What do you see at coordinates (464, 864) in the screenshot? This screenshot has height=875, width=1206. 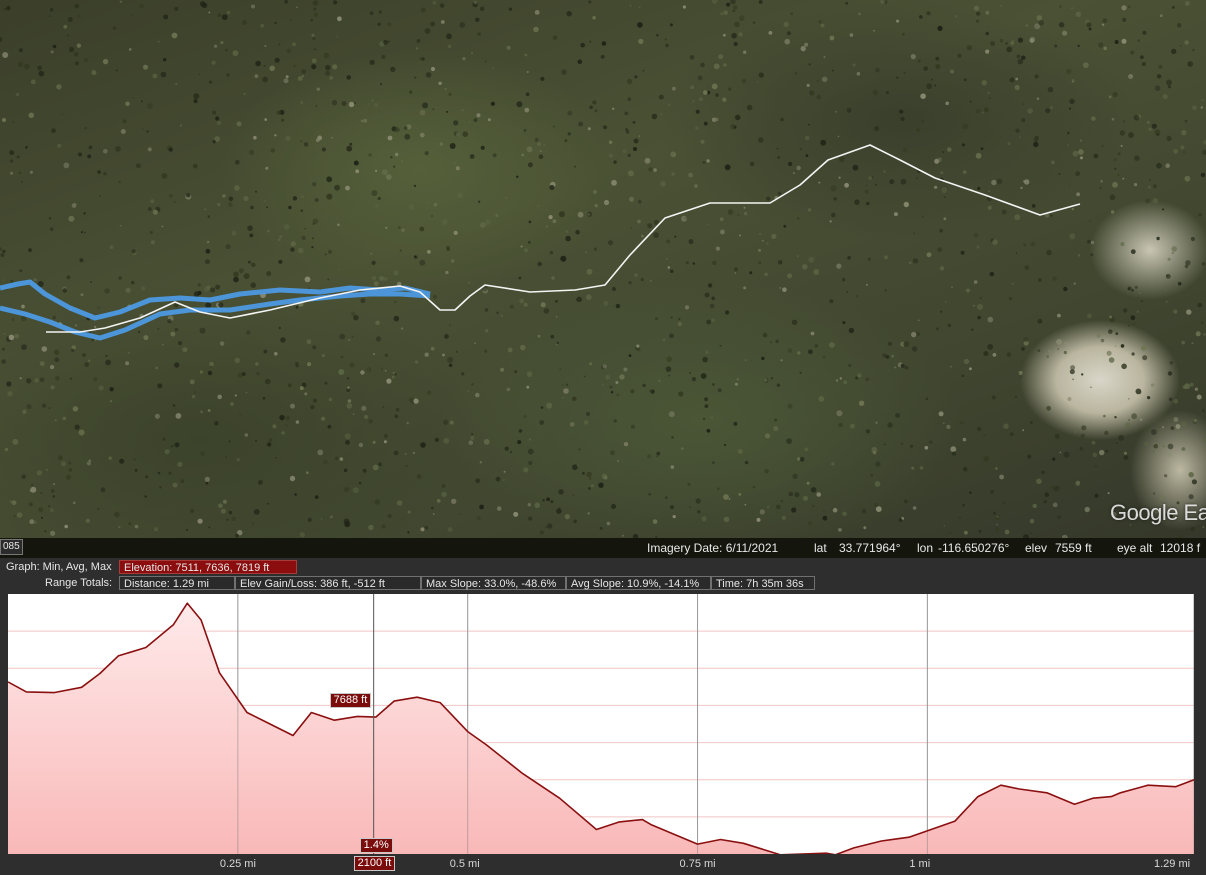 I see `x-tick-label: 0.5 mi` at bounding box center [464, 864].